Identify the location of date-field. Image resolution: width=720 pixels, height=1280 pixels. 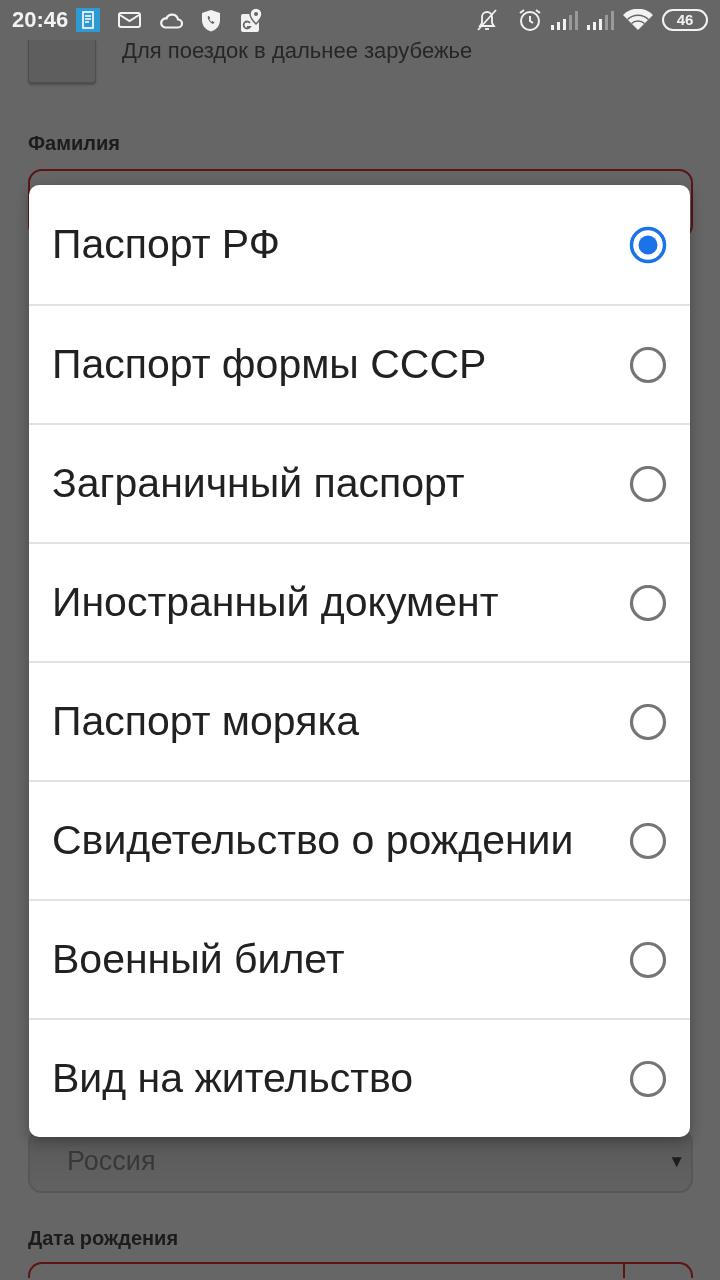
(360, 1270).